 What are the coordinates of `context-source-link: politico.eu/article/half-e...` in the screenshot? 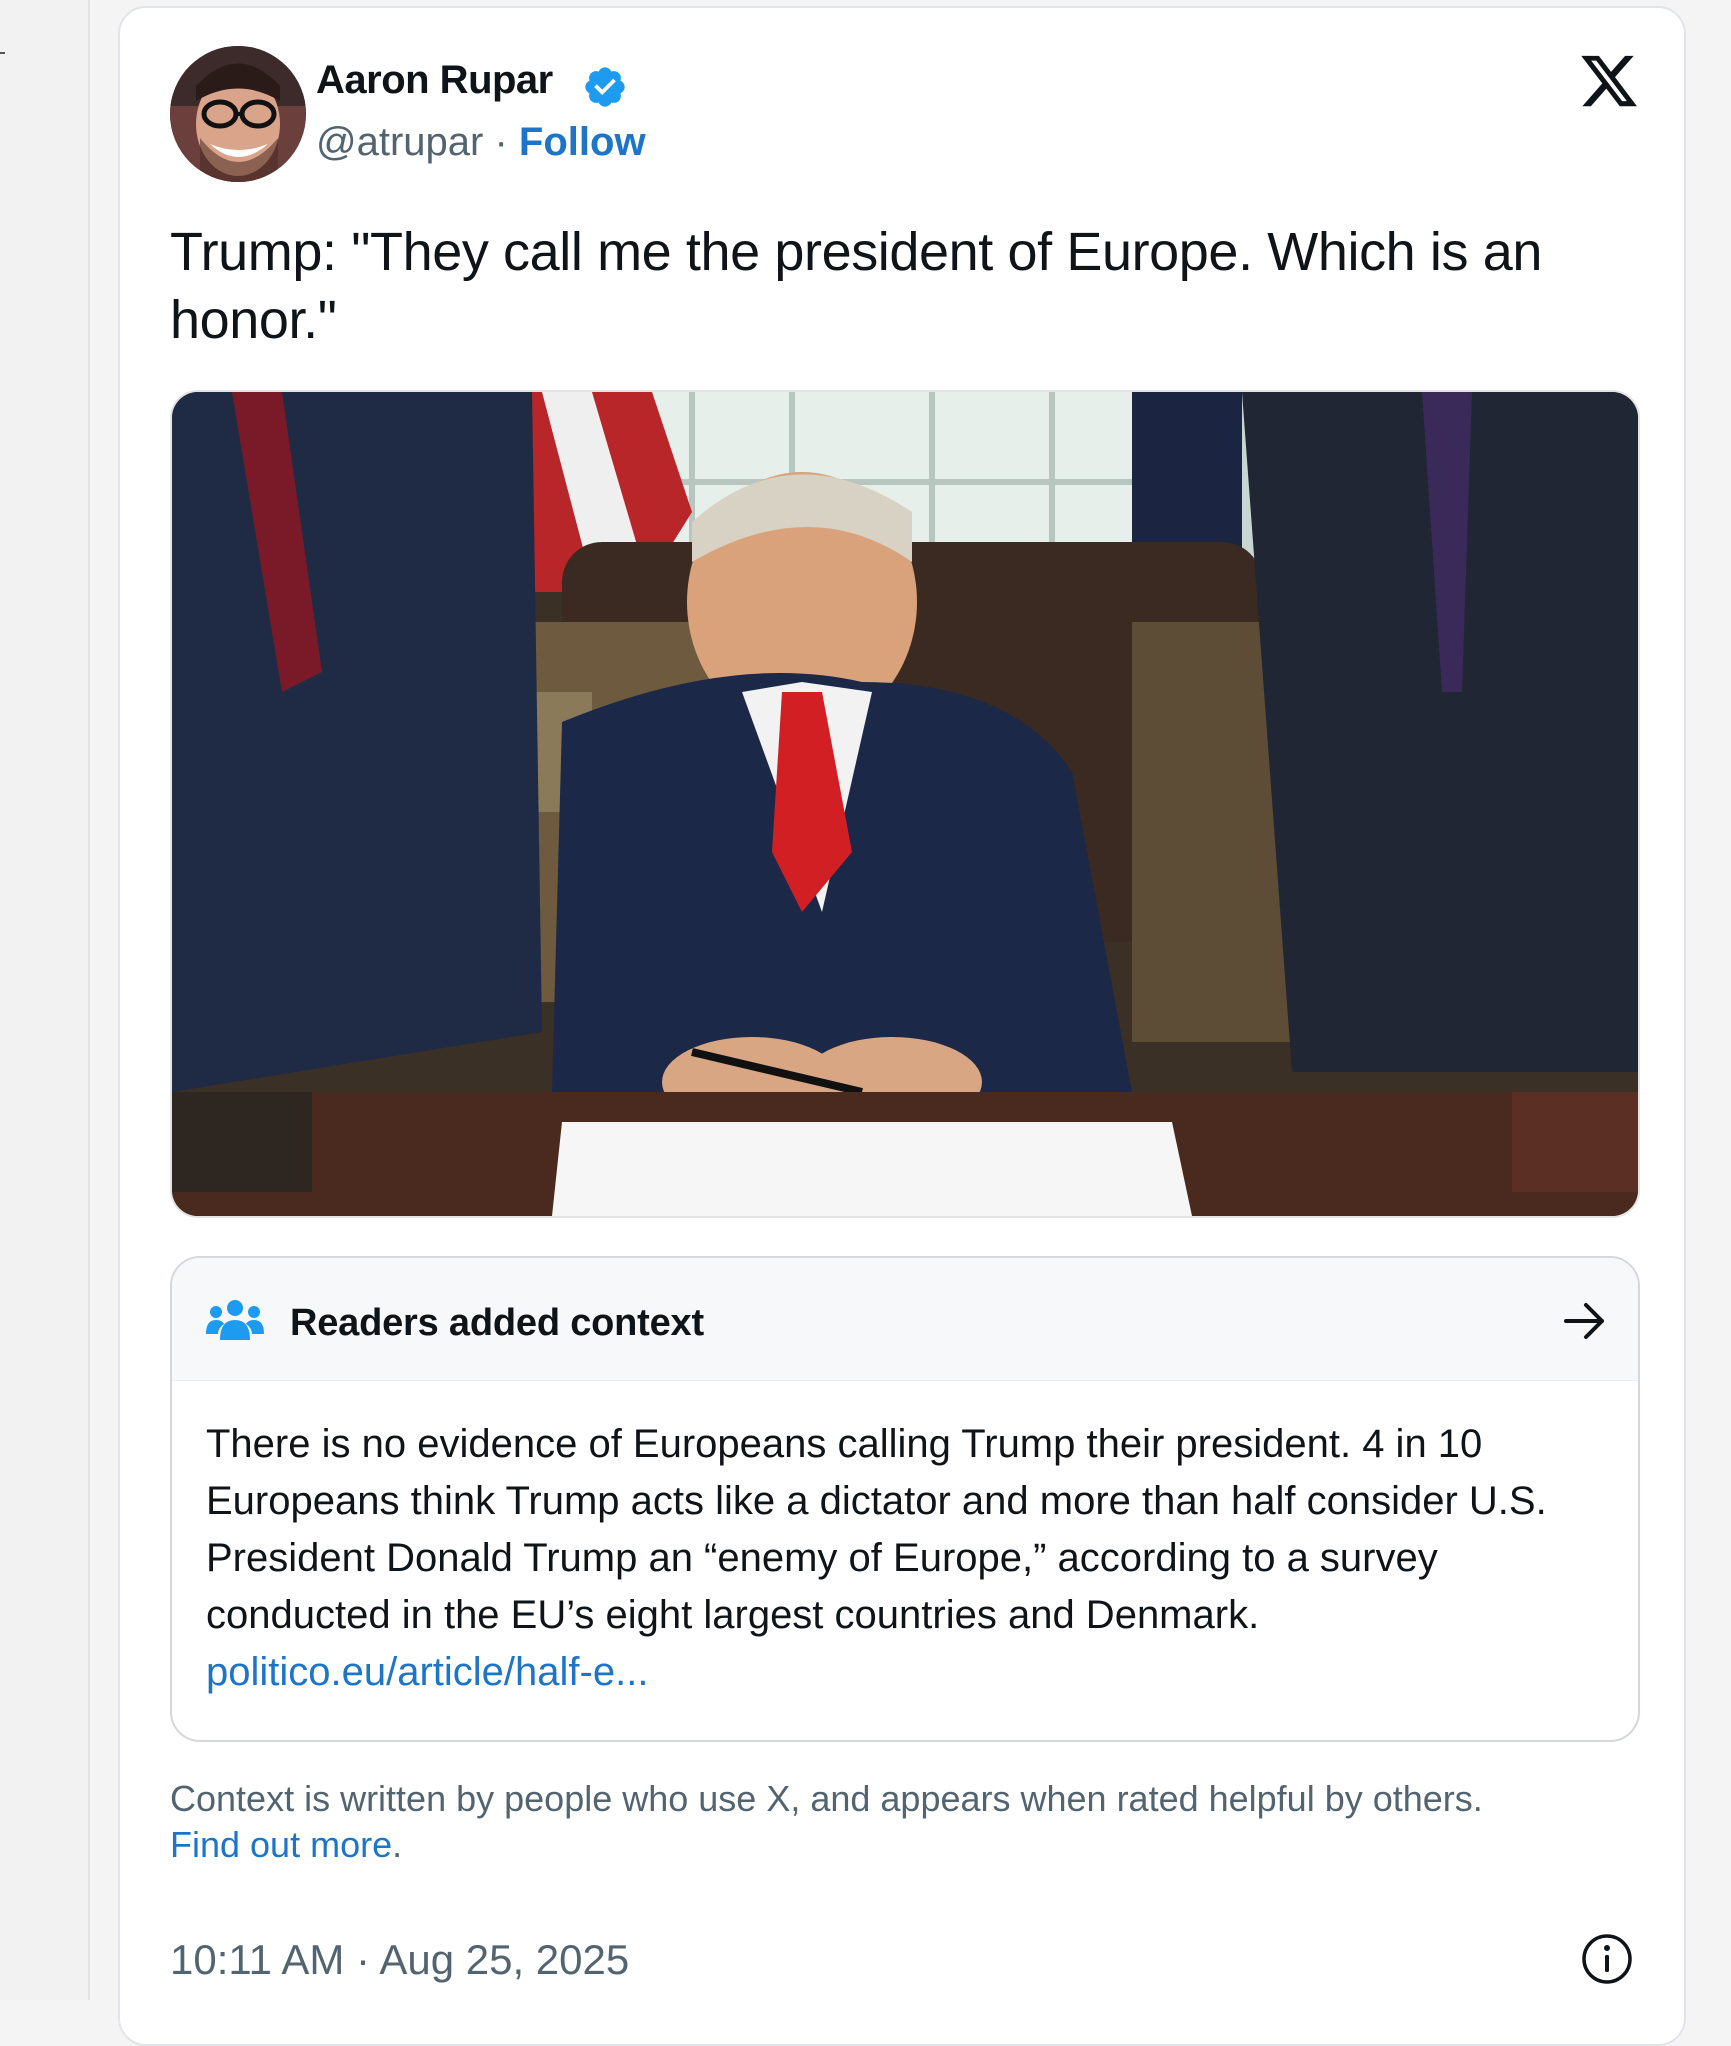 It's located at (906, 1672).